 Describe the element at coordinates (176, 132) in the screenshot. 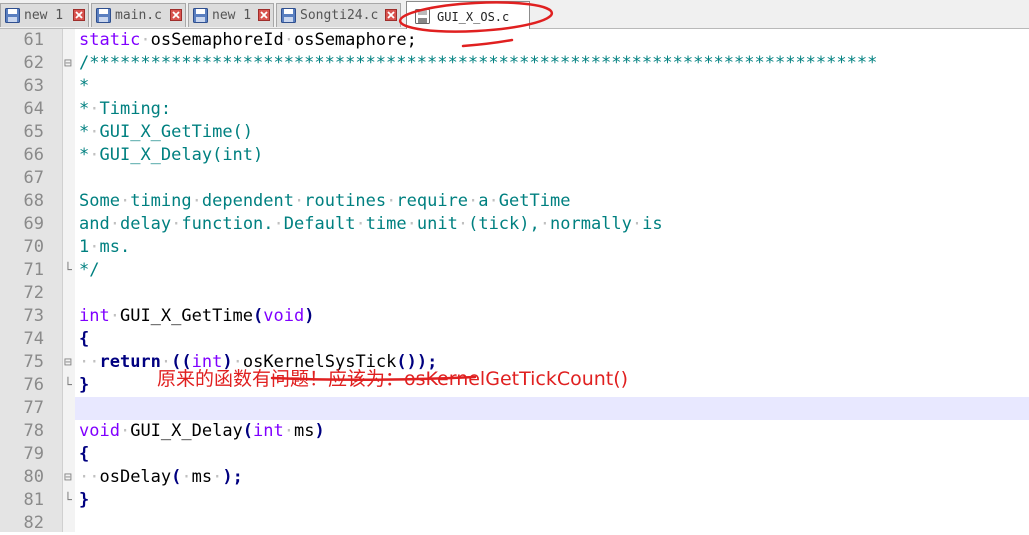

I see `comment-text: GUI_X_GetTime()` at that location.